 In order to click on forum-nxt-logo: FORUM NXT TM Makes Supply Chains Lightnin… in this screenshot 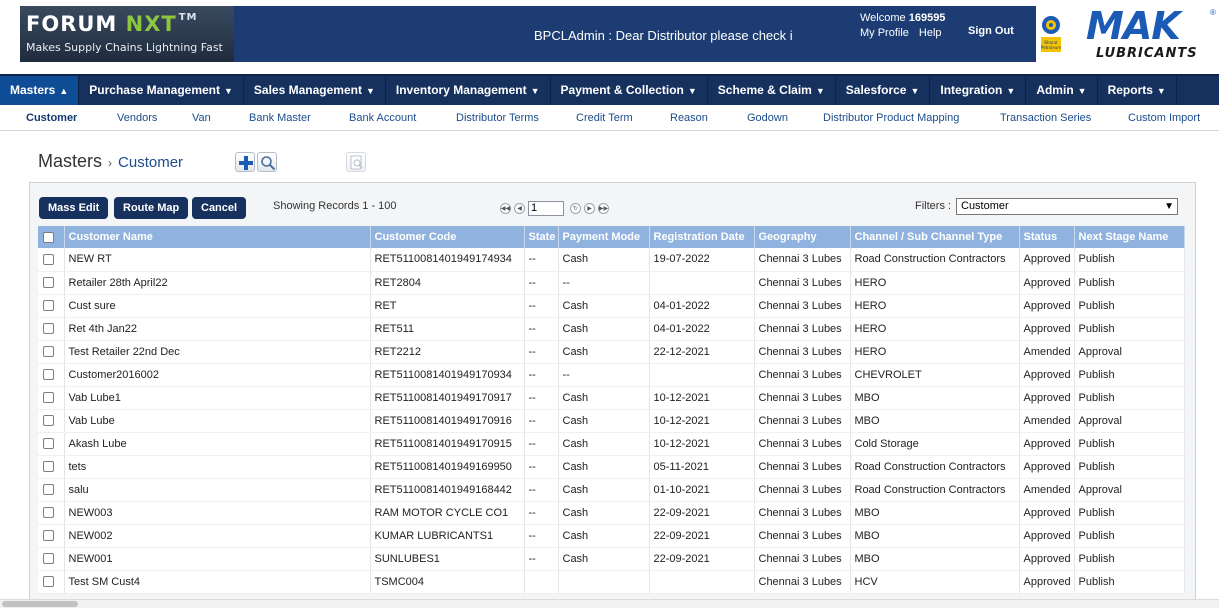, I will do `click(127, 34)`.